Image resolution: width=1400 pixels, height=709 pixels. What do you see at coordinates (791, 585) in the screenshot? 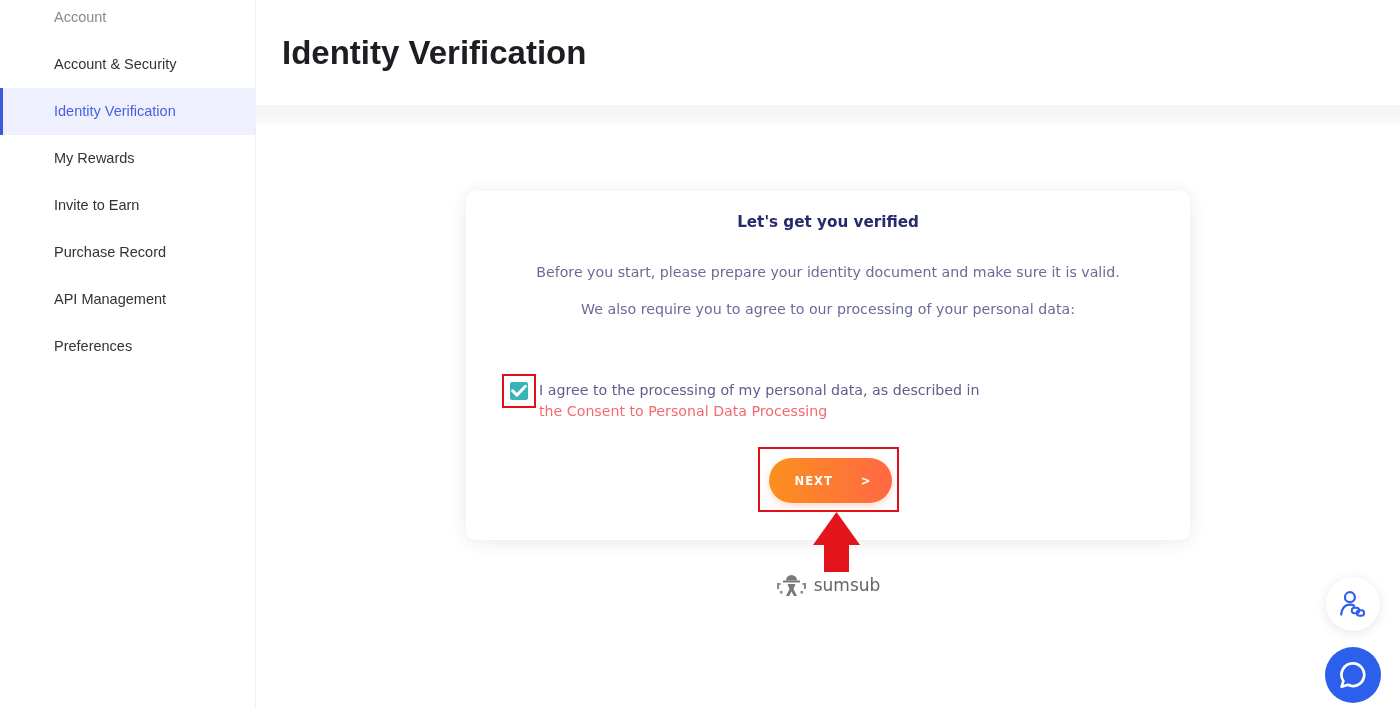
I see `mascot-icon` at bounding box center [791, 585].